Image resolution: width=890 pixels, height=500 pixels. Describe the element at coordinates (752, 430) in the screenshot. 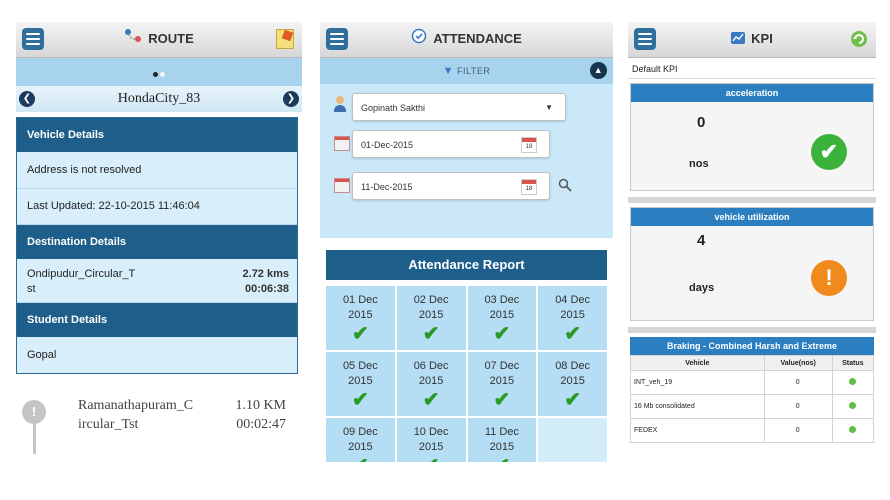

I see `table-row: FEDEX 0` at that location.